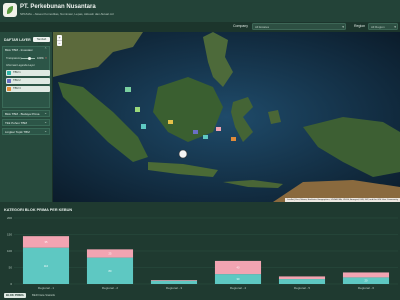 Image resolution: width=400 pixels, height=300 pixels. I want to click on x-tick-label: Regional - 2, so click(110, 288).